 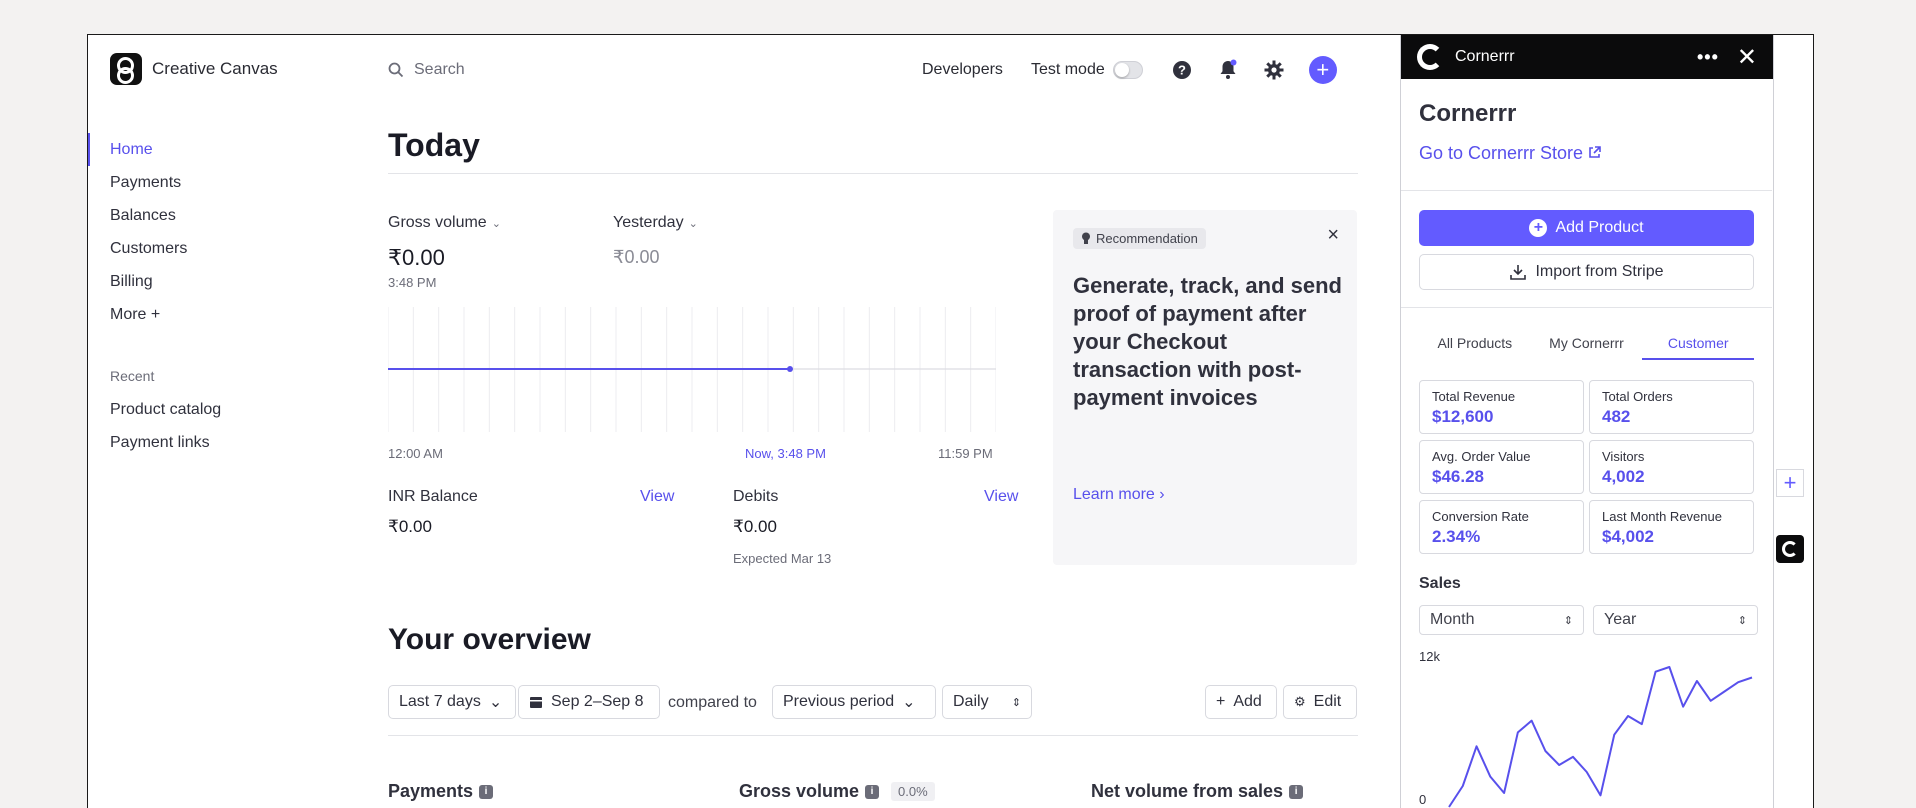 I want to click on nav-item-billing: Billing, so click(x=213, y=281).